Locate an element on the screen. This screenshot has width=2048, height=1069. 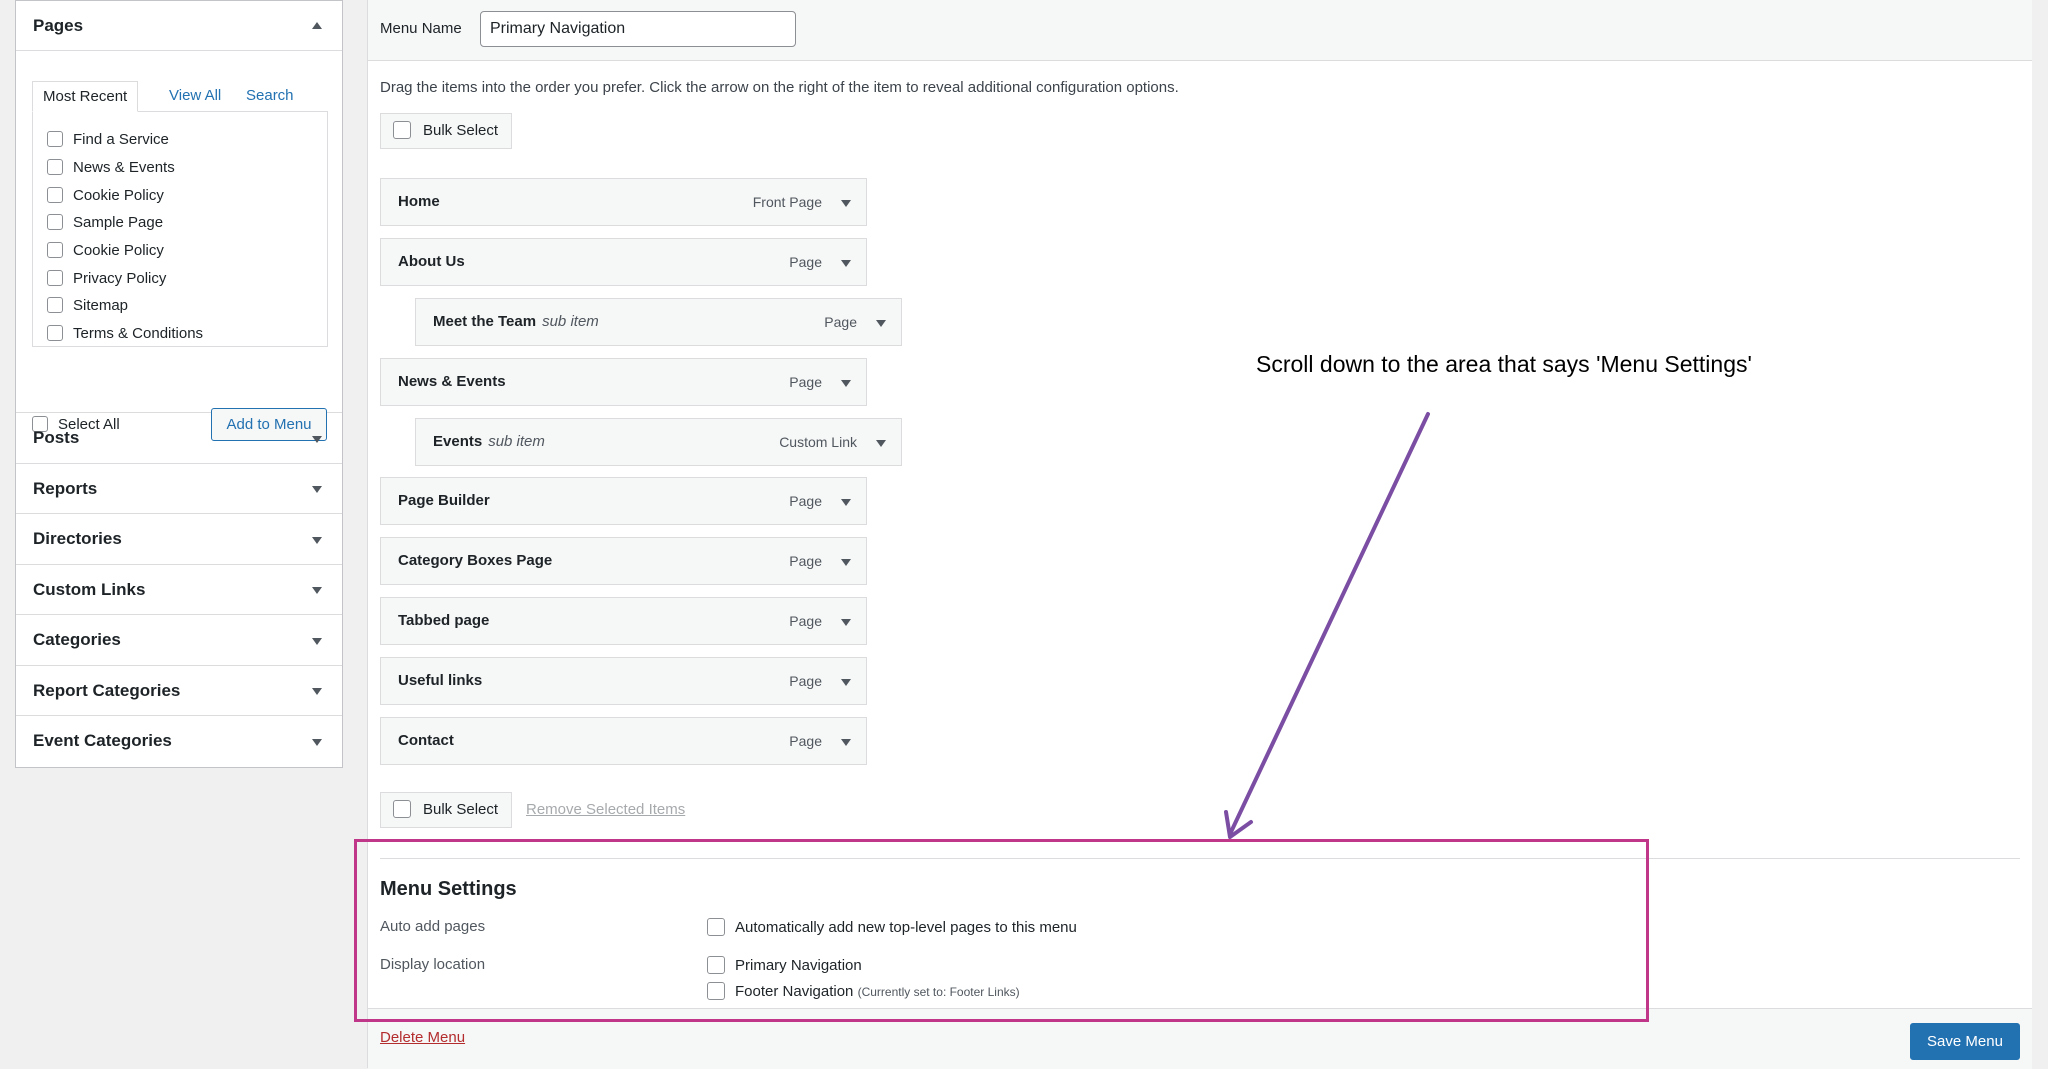
menu-settings-highlight is located at coordinates (1001, 930).